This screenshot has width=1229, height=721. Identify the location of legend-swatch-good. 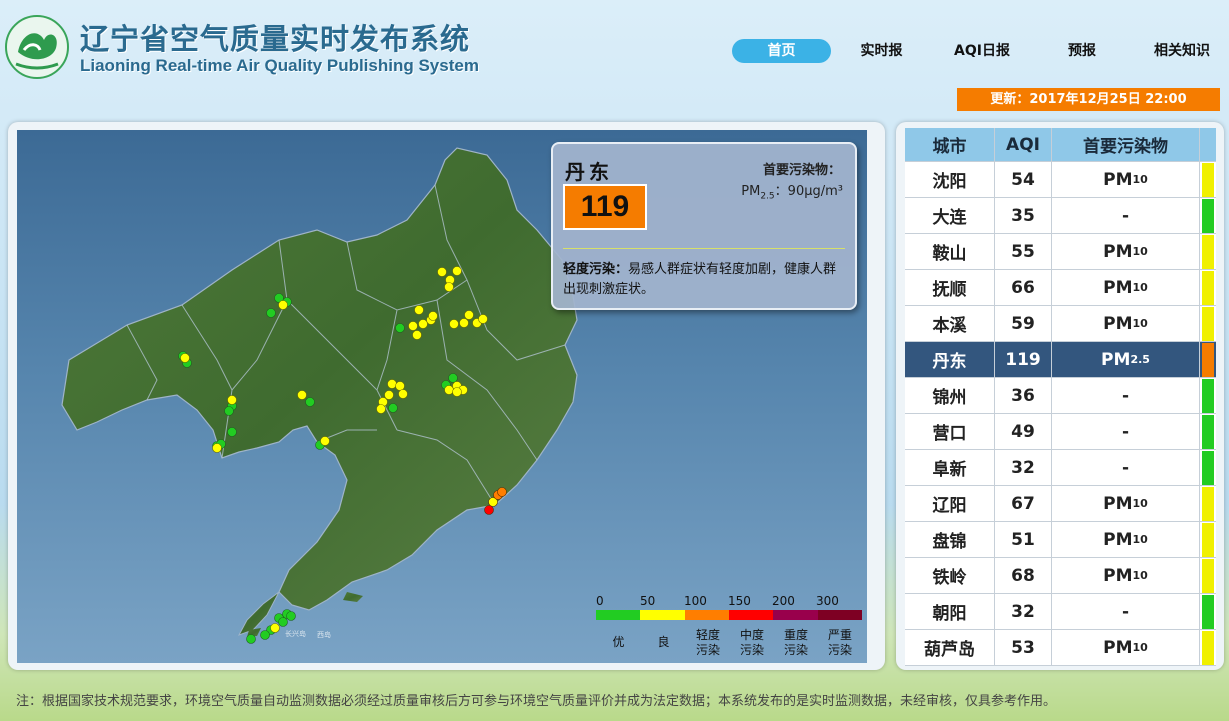
(618, 615).